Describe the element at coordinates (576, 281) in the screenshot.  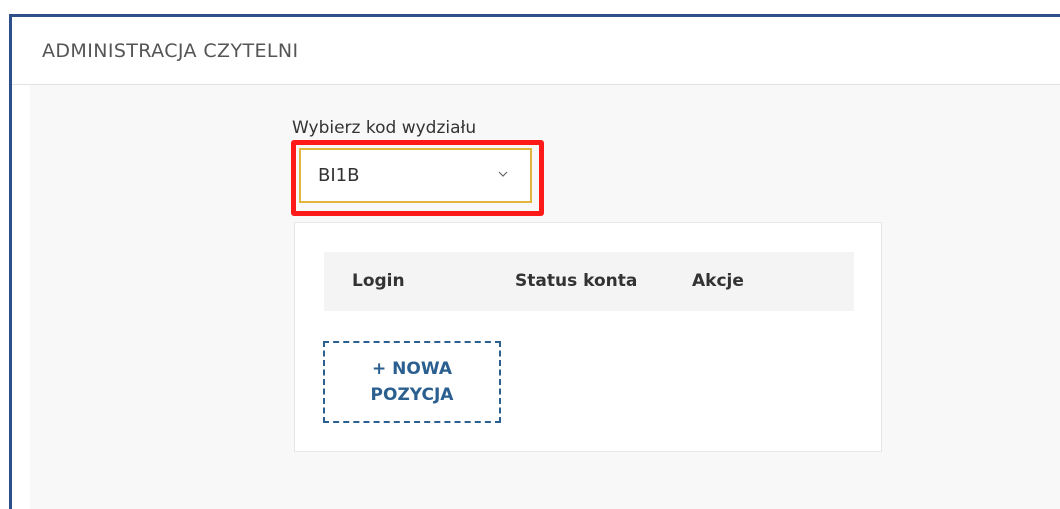
I see `column-header-account-status: Status konta` at that location.